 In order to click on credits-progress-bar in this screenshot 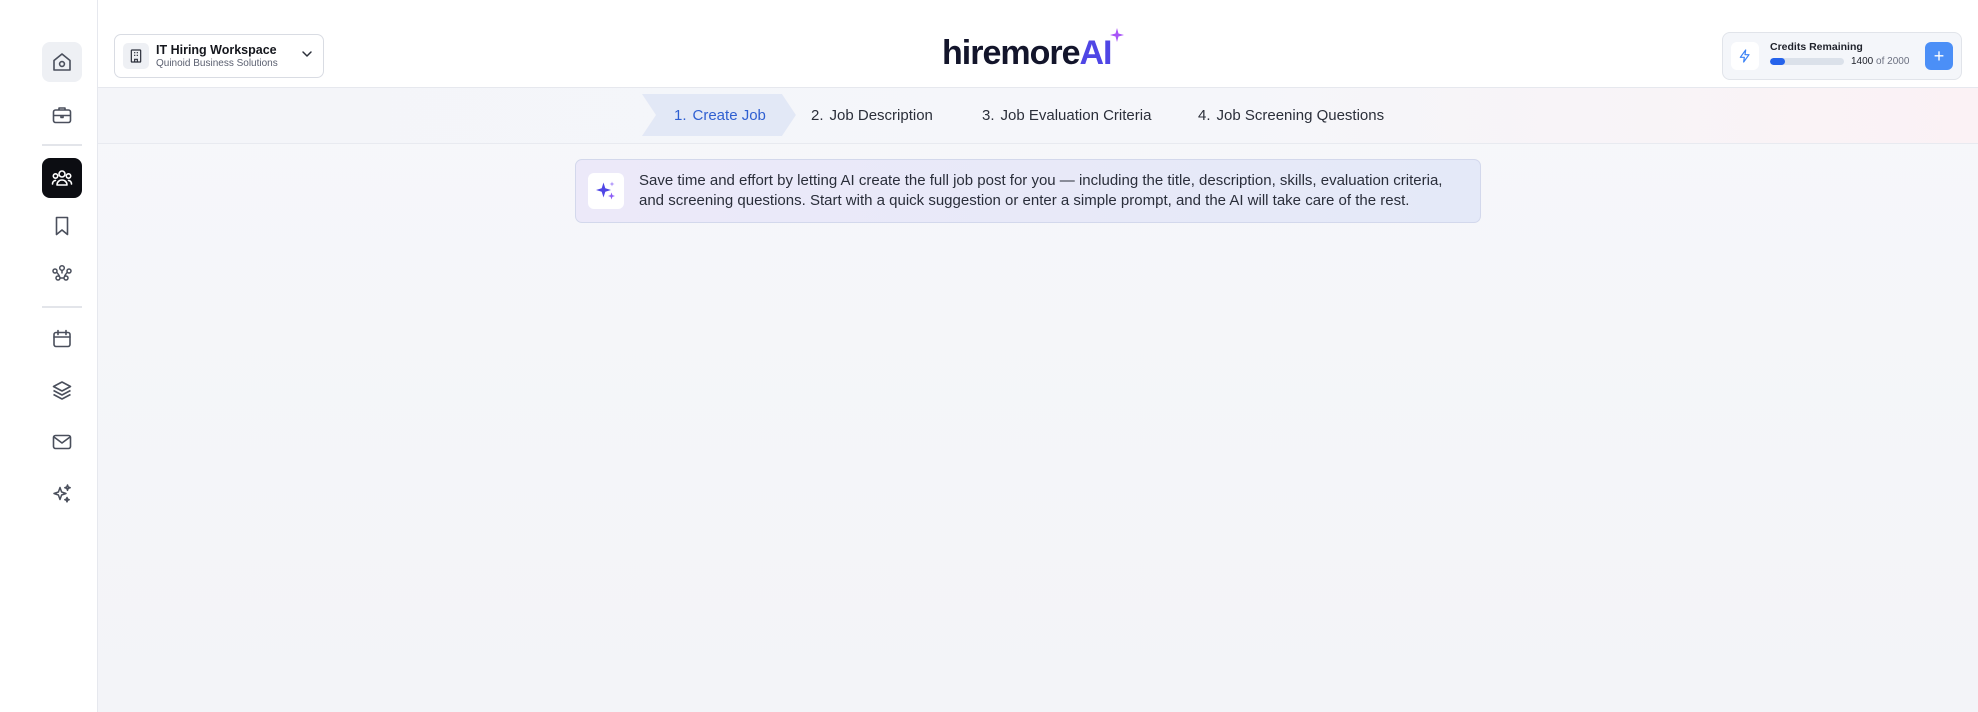, I will do `click(1807, 61)`.